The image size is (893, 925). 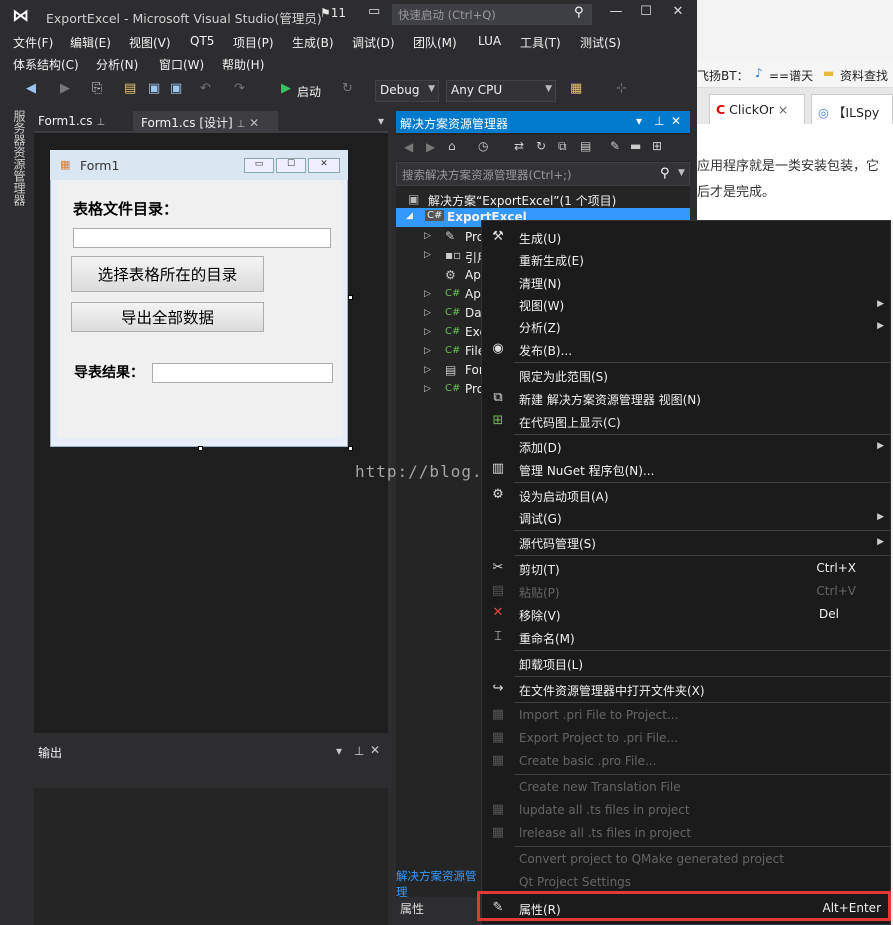 I want to click on configuration-select: Debug ▼, so click(x=407, y=91).